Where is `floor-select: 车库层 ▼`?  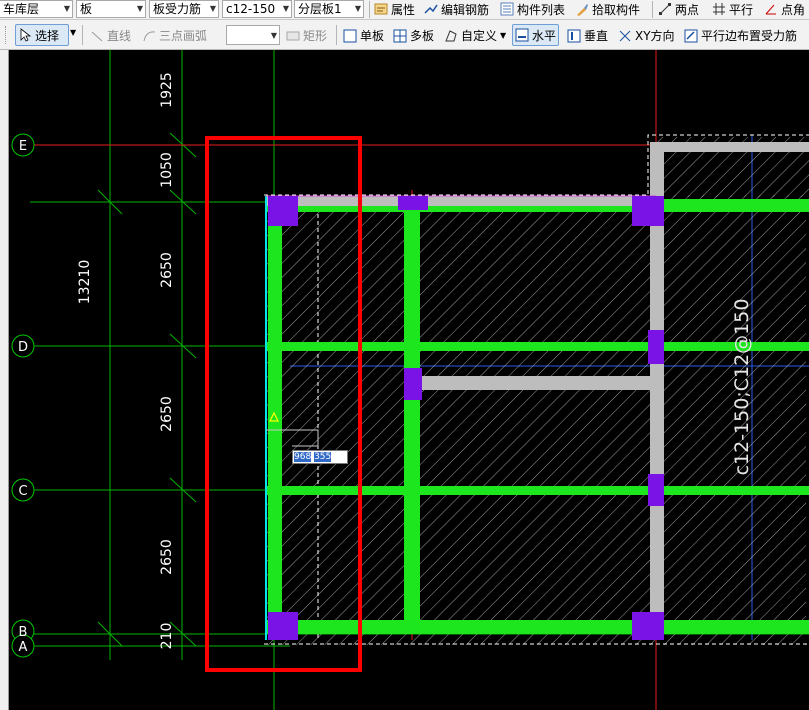 floor-select: 车库层 ▼ is located at coordinates (36, 9).